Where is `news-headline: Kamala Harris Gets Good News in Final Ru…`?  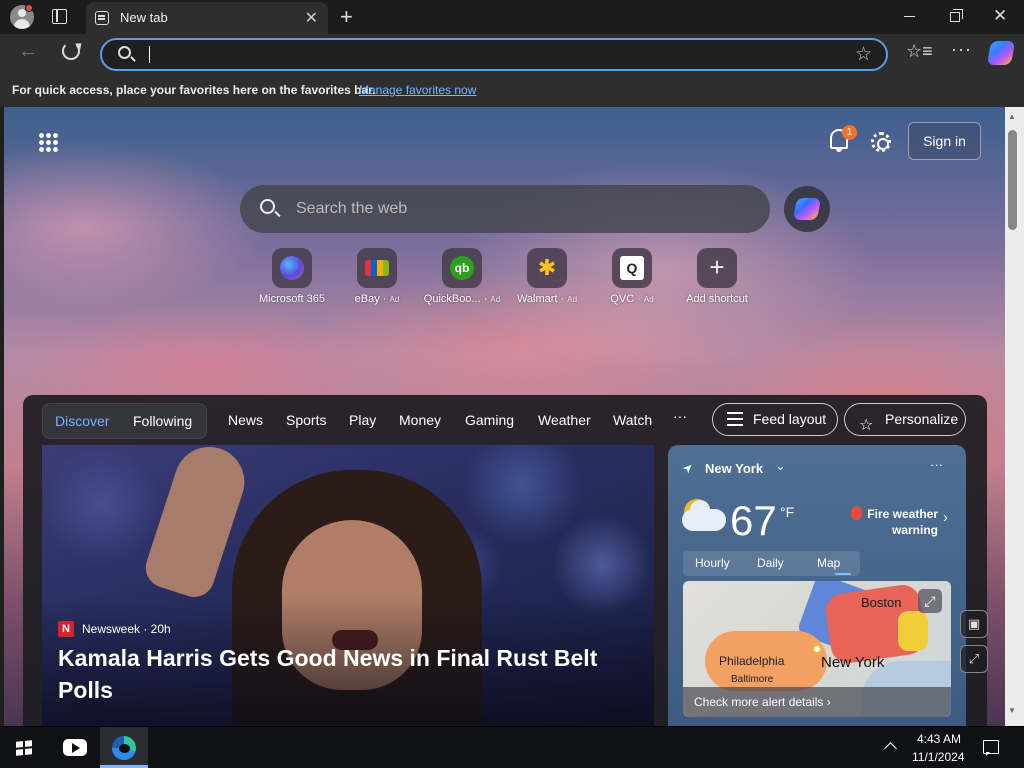 news-headline: Kamala Harris Gets Good News in Final Ru… is located at coordinates (338, 674).